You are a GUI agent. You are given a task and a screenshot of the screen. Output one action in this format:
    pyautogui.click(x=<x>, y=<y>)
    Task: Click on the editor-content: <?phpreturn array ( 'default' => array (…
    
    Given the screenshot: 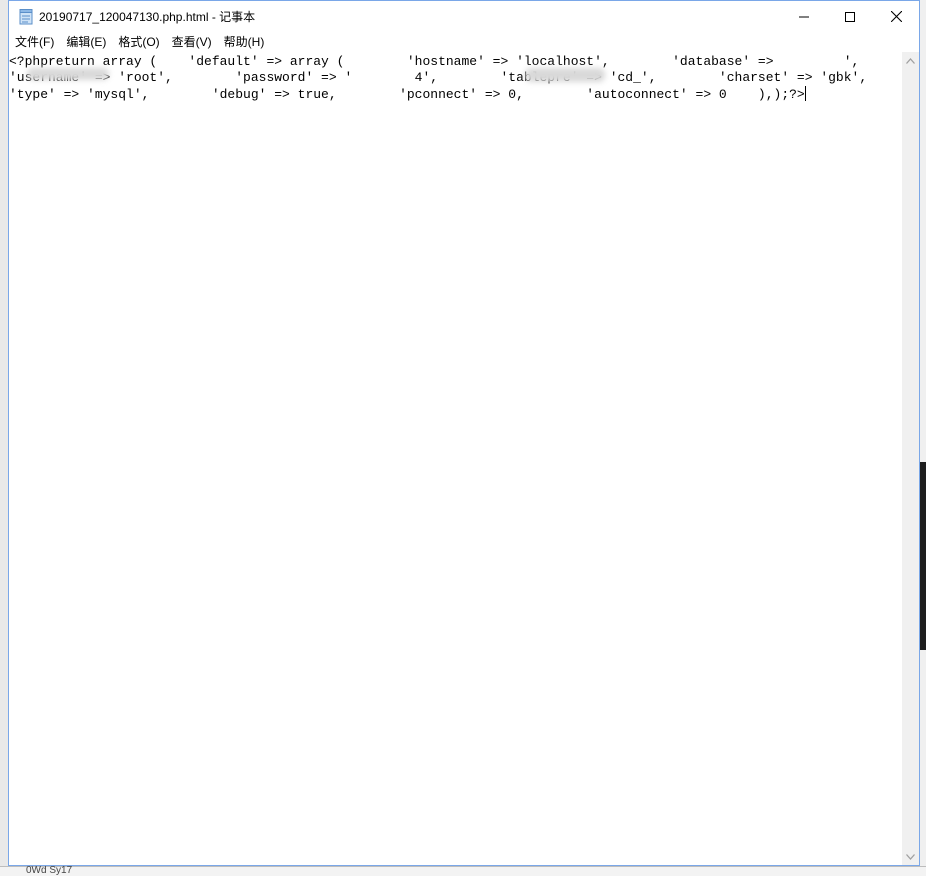 What is the action you would take?
    pyautogui.click(x=455, y=78)
    